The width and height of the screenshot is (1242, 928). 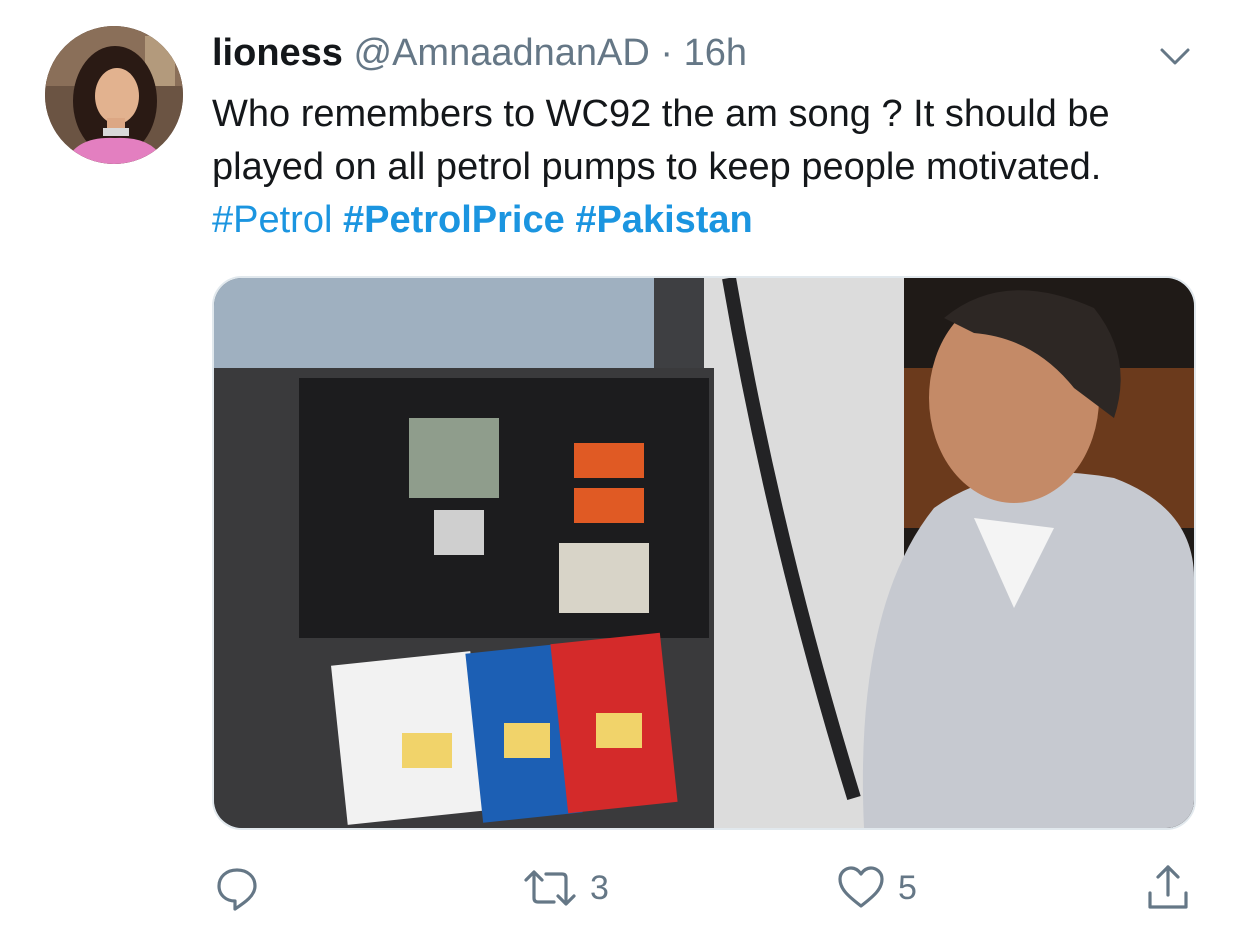 I want to click on like-button: 5, so click(x=876, y=888).